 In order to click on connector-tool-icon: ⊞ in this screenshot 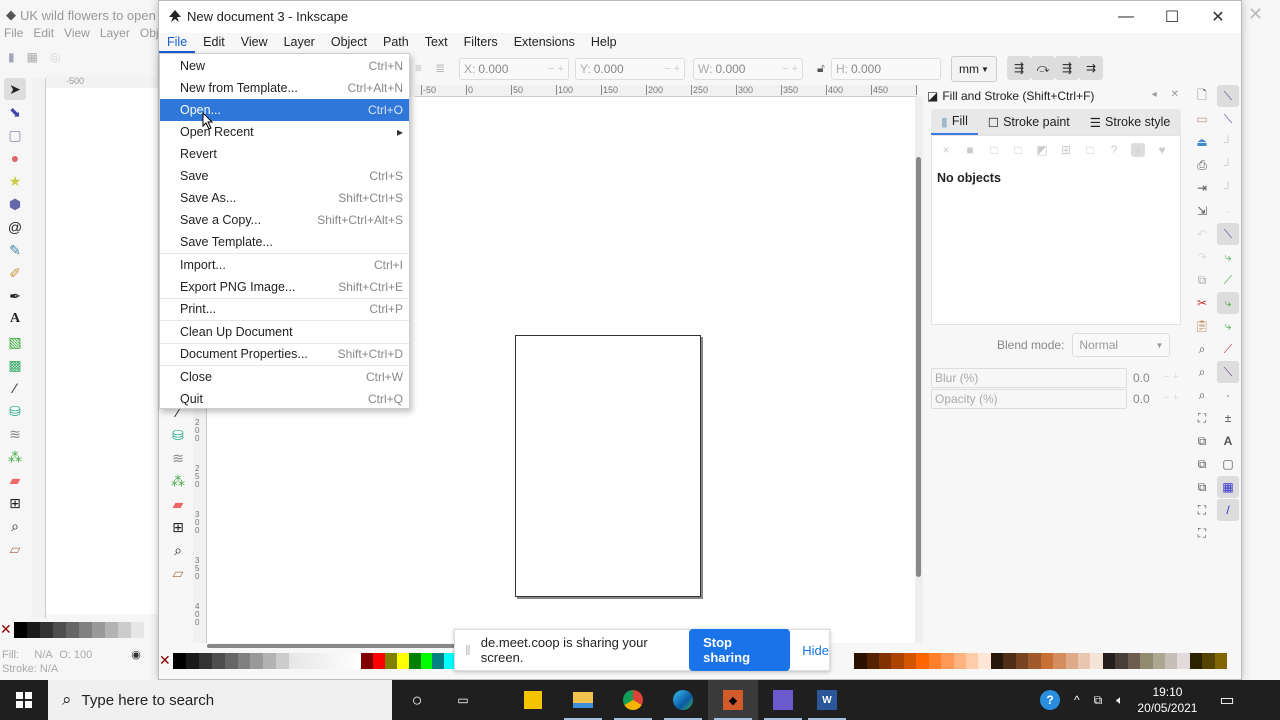, I will do `click(15, 503)`.